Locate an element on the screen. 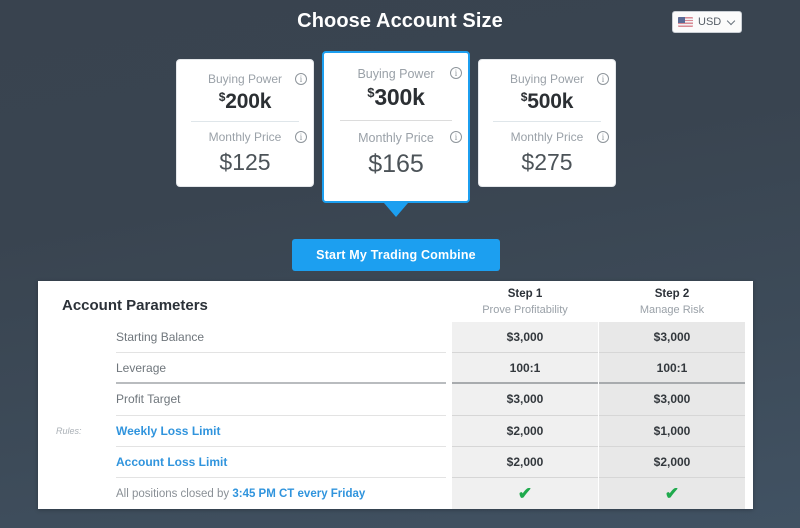 The image size is (800, 528). table-row: Starting Balance is located at coordinates (281, 338).